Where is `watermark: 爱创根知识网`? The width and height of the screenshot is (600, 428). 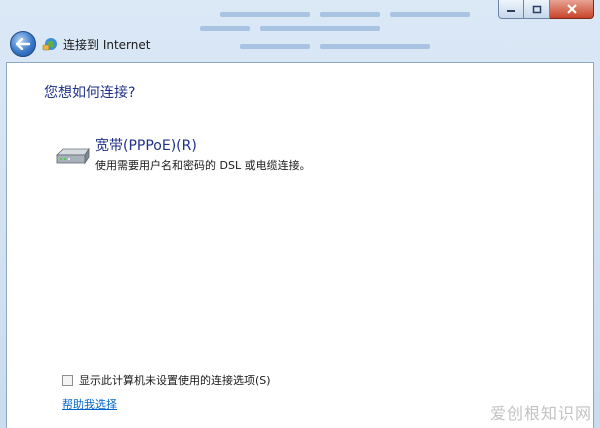 watermark: 爱创根知识网 is located at coordinates (540, 413).